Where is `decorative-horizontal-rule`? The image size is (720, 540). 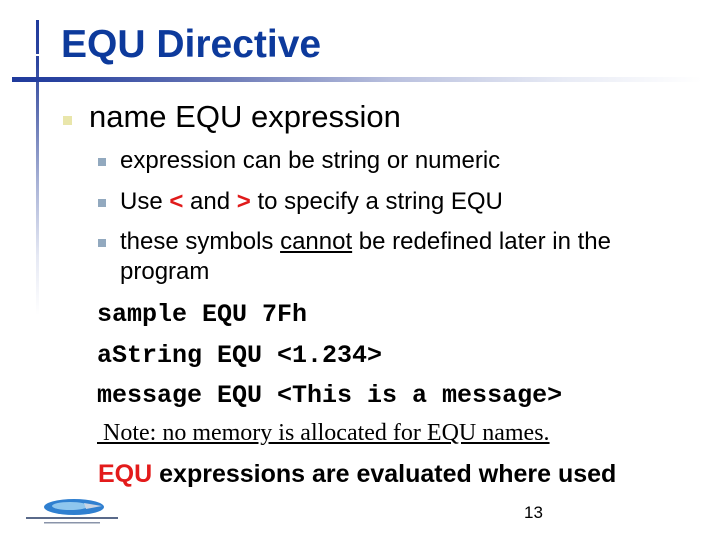 decorative-horizontal-rule is located at coordinates (357, 79).